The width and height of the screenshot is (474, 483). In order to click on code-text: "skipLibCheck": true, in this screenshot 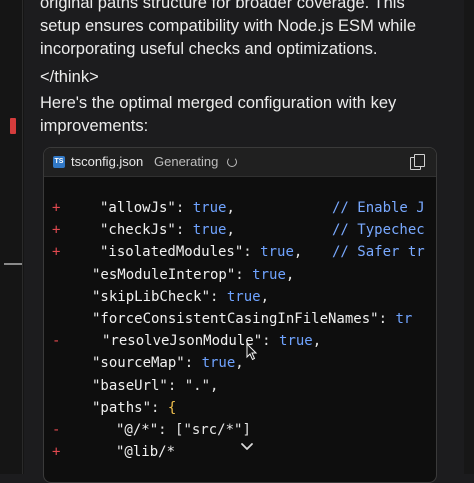, I will do `click(180, 297)`.